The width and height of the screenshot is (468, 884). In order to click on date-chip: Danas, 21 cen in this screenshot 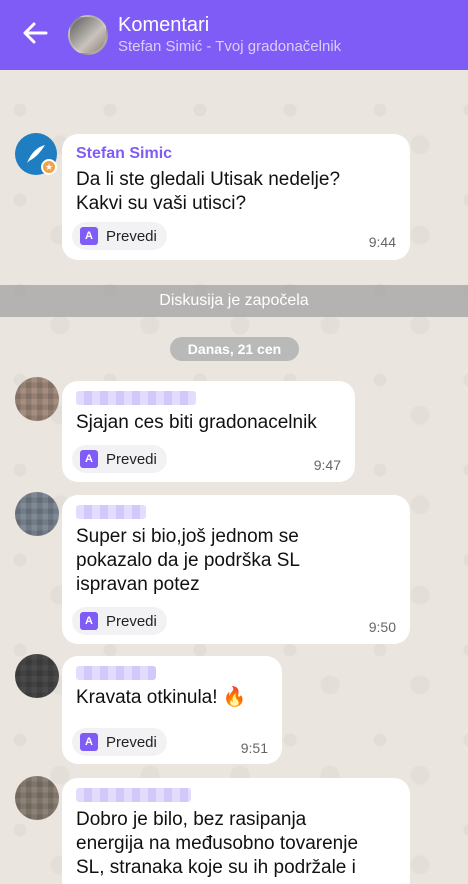, I will do `click(234, 349)`.